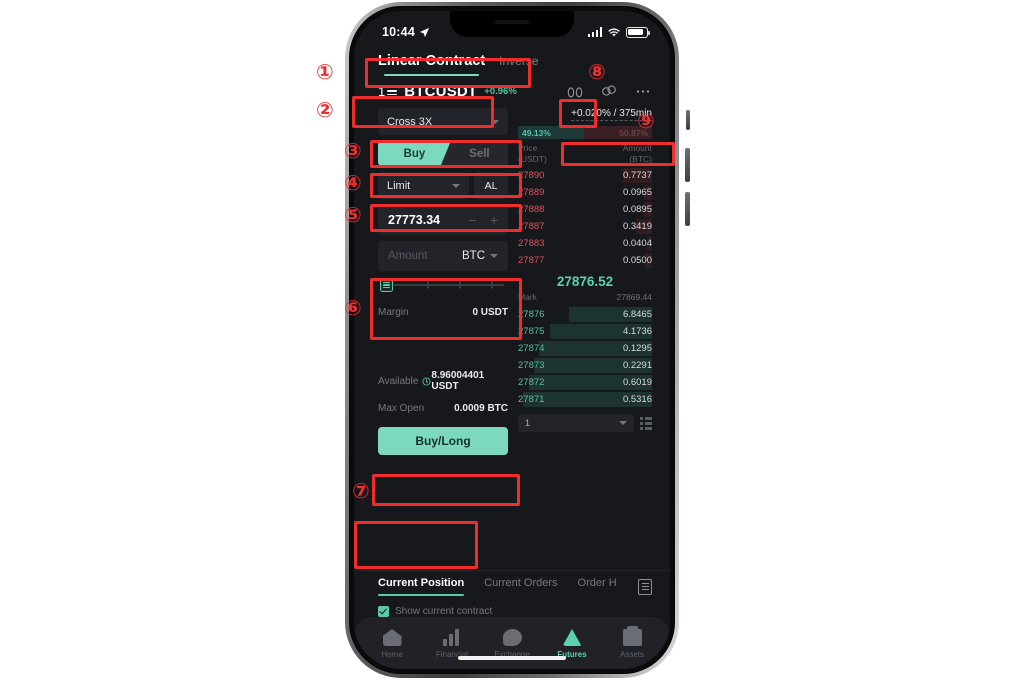 This screenshot has height=682, width=1024. I want to click on order-book-price: 27887, so click(531, 227).